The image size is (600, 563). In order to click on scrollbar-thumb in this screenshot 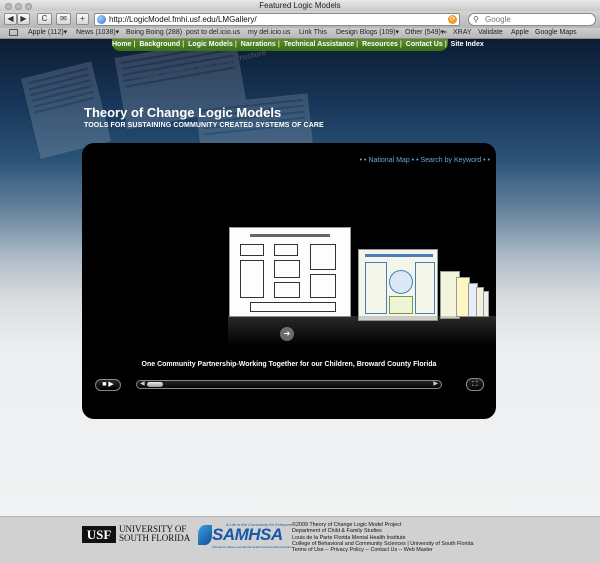, I will do `click(155, 384)`.